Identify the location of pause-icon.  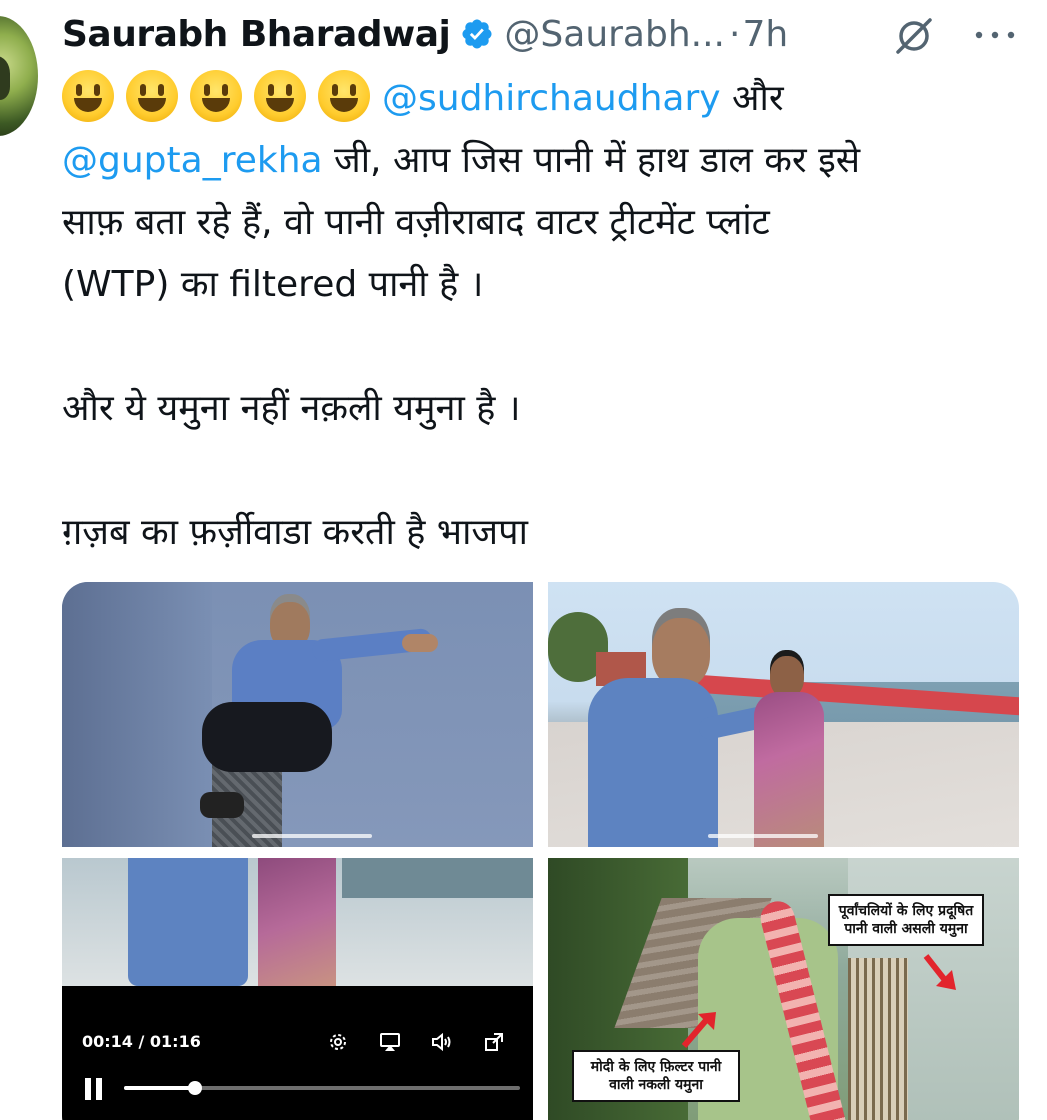
(94, 1089).